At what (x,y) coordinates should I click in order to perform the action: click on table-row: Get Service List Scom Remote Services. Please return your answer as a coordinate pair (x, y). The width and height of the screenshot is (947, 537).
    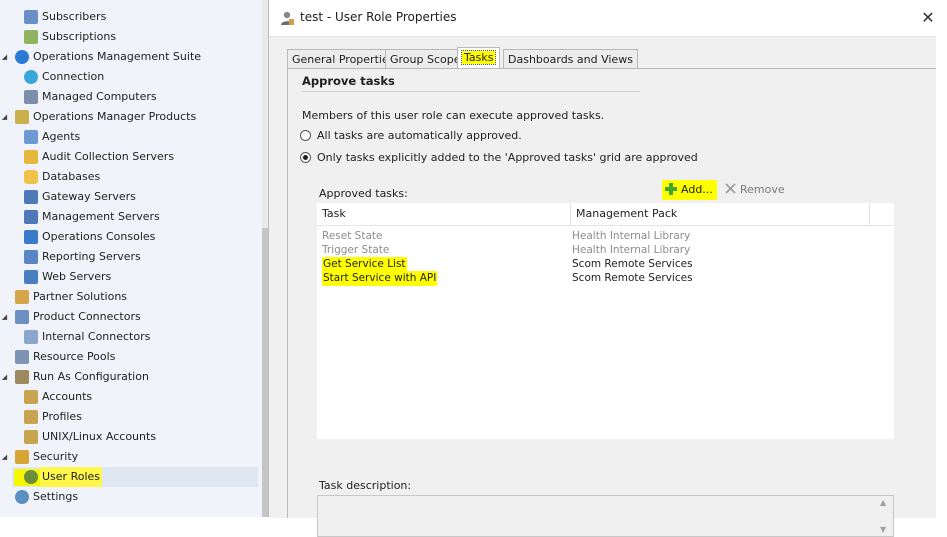
    Looking at the image, I should click on (605, 264).